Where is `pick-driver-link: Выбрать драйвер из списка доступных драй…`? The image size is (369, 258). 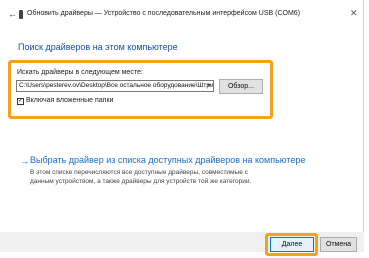
pick-driver-link: Выбрать драйвер из списка доступных драй… is located at coordinates (167, 160).